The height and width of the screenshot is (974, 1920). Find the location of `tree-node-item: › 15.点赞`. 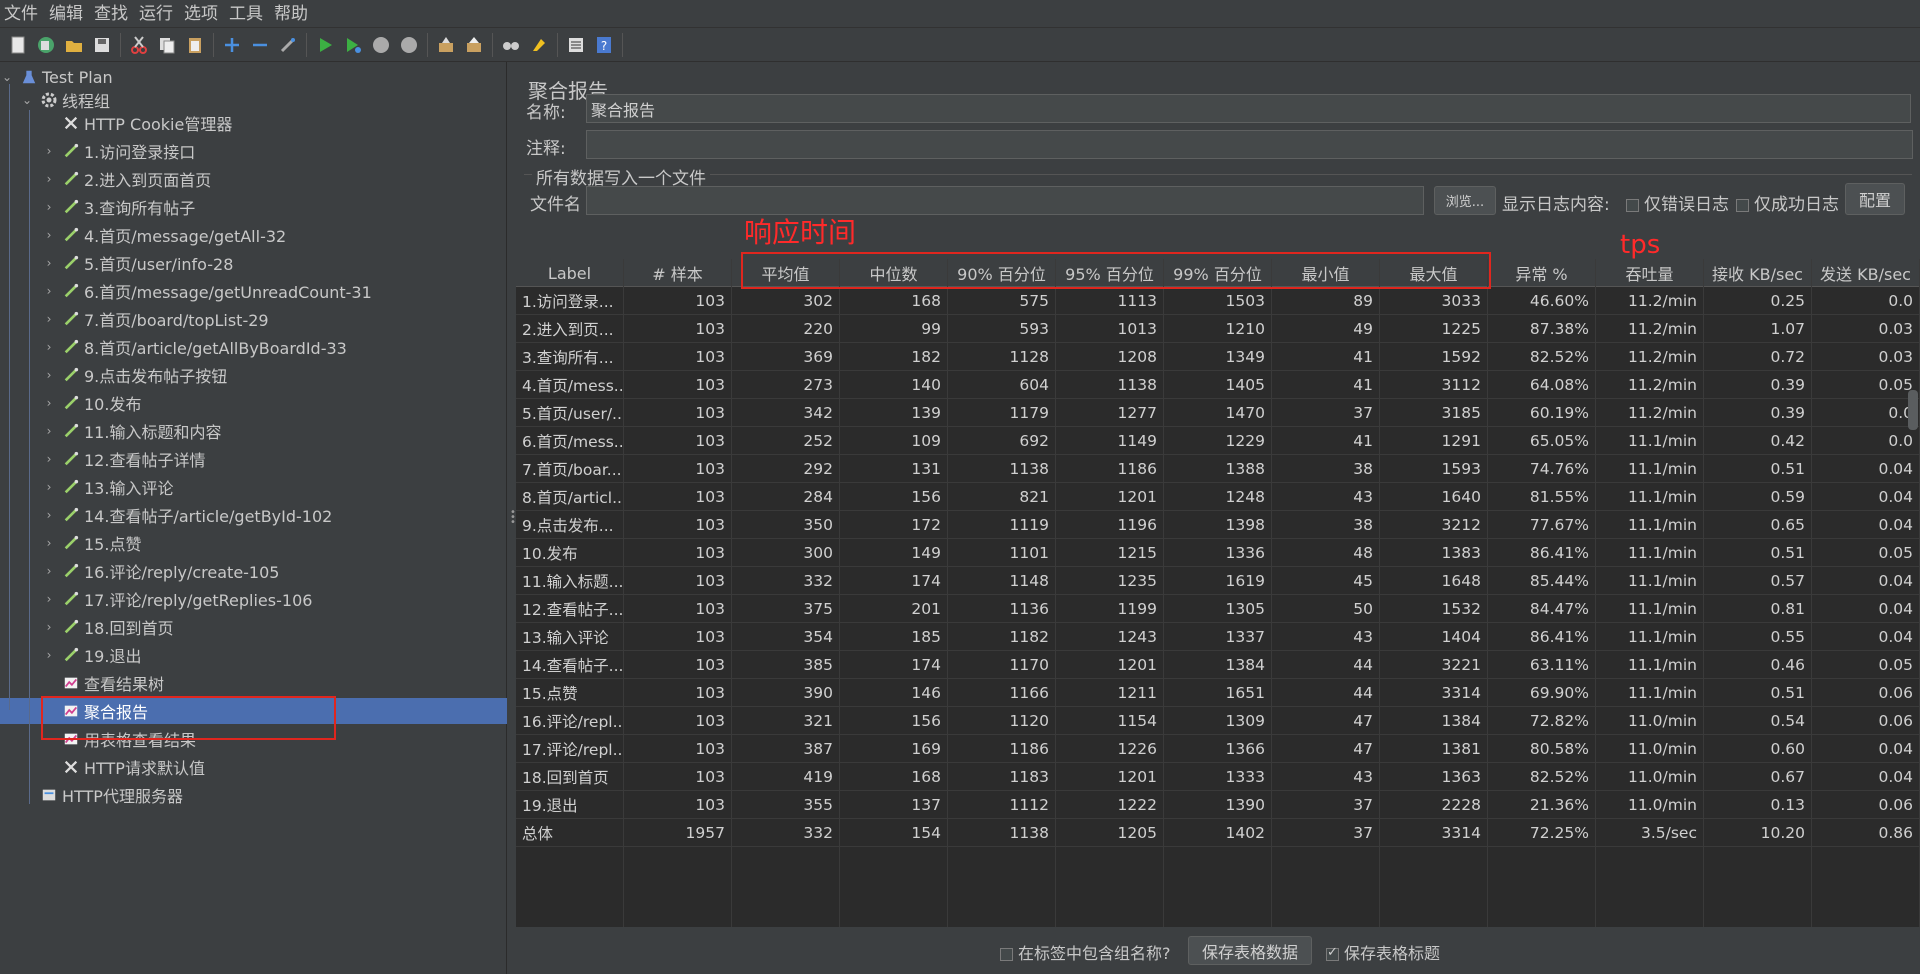

tree-node-item: › 15.点赞 is located at coordinates (92, 543).